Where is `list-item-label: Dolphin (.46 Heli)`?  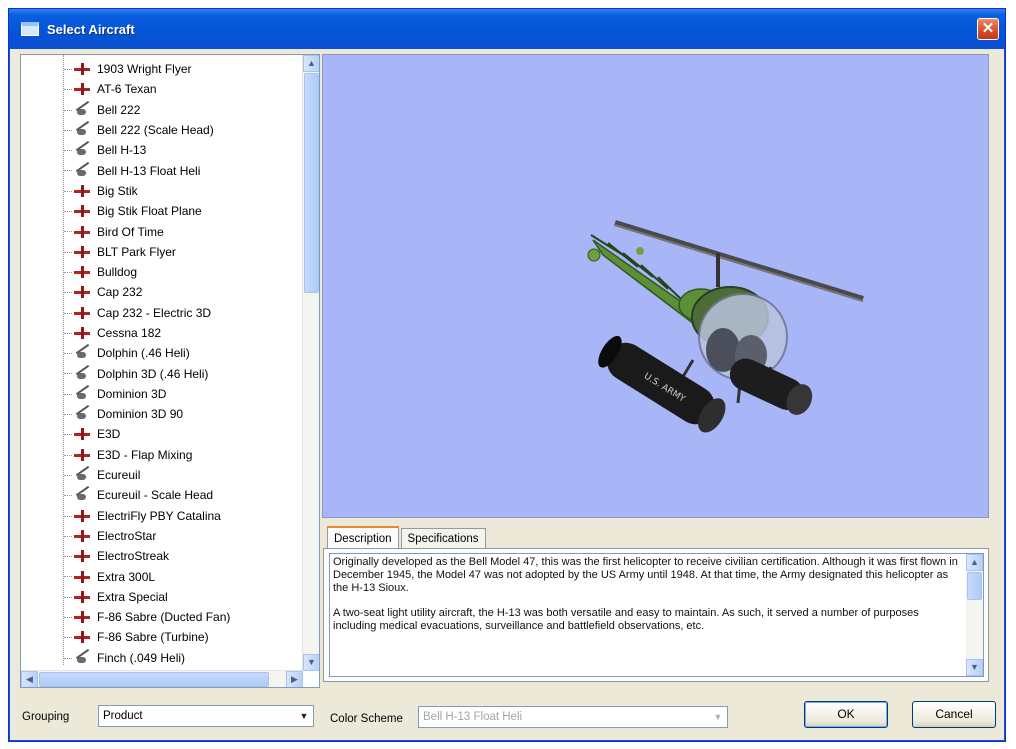
list-item-label: Dolphin (.46 Heli) is located at coordinates (143, 353).